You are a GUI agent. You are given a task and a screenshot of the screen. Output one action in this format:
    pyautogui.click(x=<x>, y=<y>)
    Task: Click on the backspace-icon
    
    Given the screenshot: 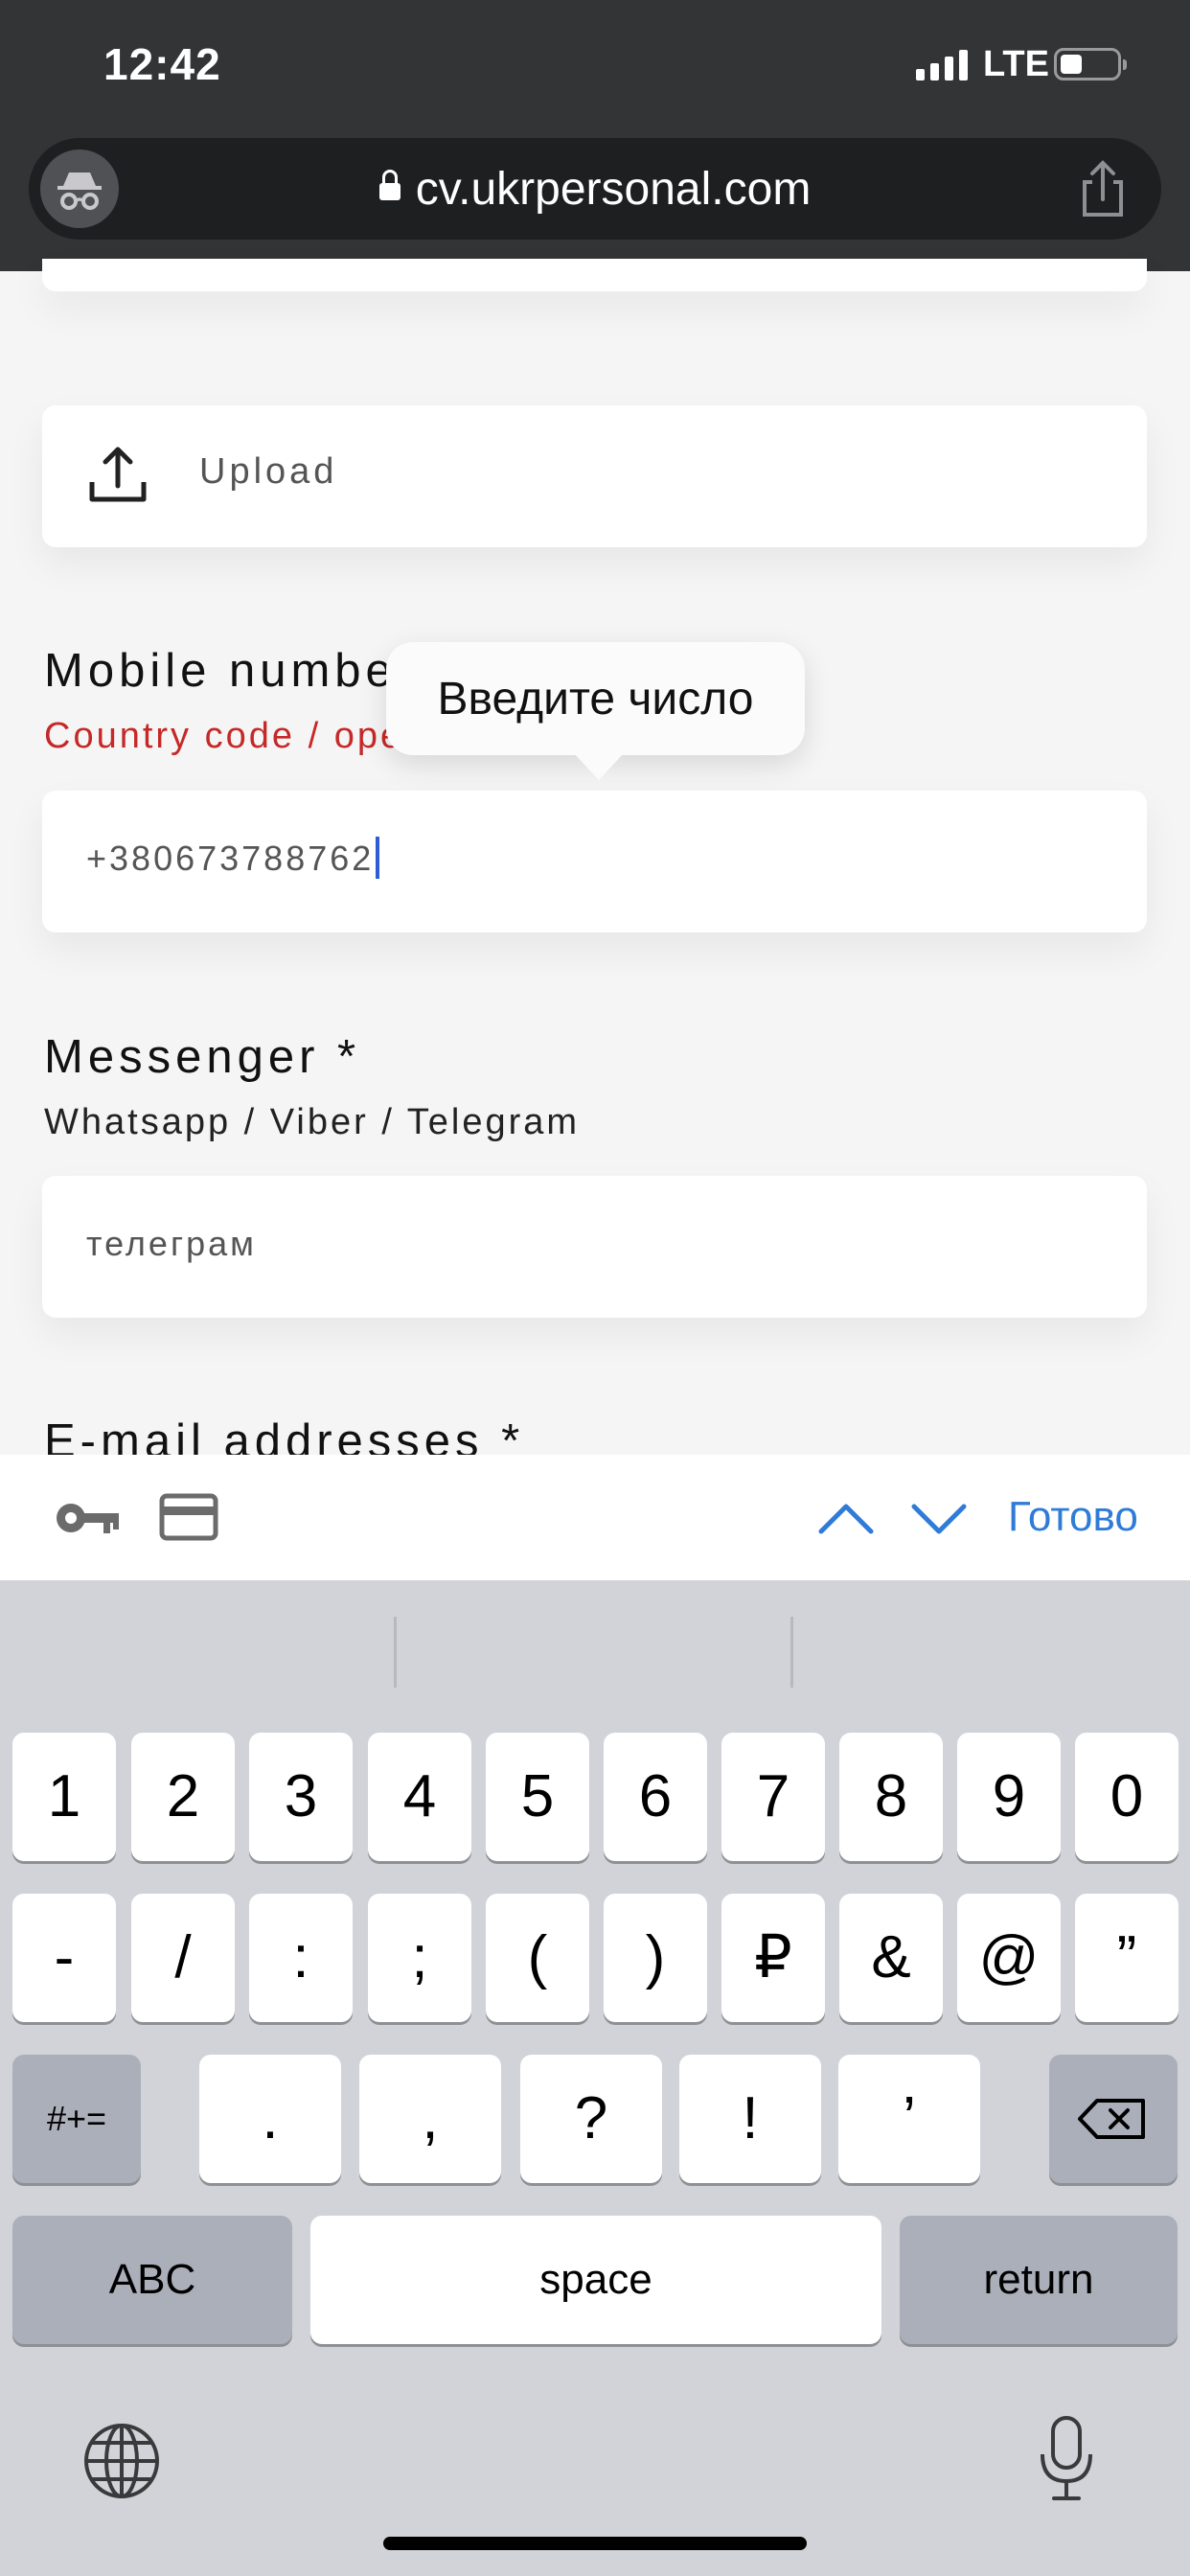 What is the action you would take?
    pyautogui.click(x=1111, y=2119)
    